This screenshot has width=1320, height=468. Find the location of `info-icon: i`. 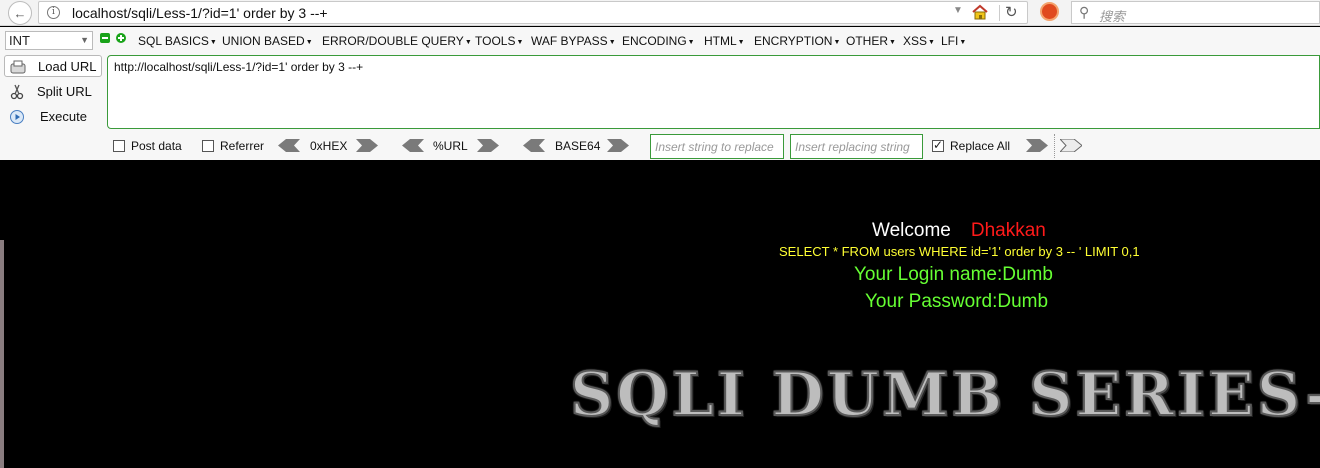

info-icon: i is located at coordinates (53, 12).